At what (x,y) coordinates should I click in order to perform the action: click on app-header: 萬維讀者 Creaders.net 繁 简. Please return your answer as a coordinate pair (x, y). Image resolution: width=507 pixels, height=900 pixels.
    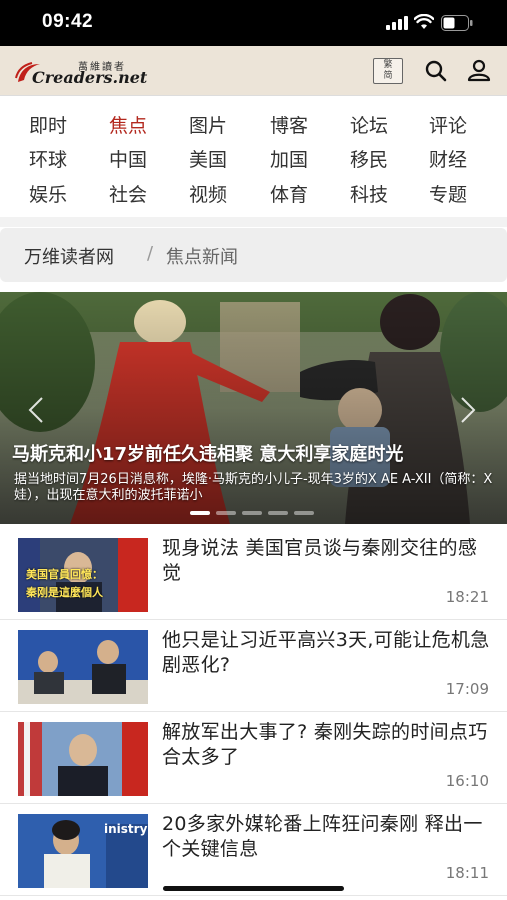
    Looking at the image, I should click on (253, 71).